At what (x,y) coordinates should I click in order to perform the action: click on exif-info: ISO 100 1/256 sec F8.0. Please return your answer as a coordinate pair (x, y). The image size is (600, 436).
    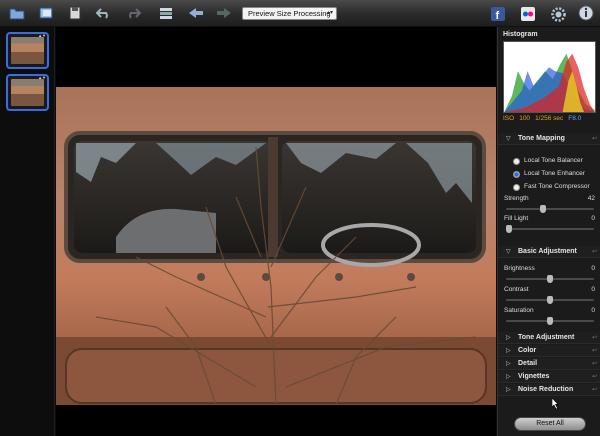
    Looking at the image, I should click on (549, 120).